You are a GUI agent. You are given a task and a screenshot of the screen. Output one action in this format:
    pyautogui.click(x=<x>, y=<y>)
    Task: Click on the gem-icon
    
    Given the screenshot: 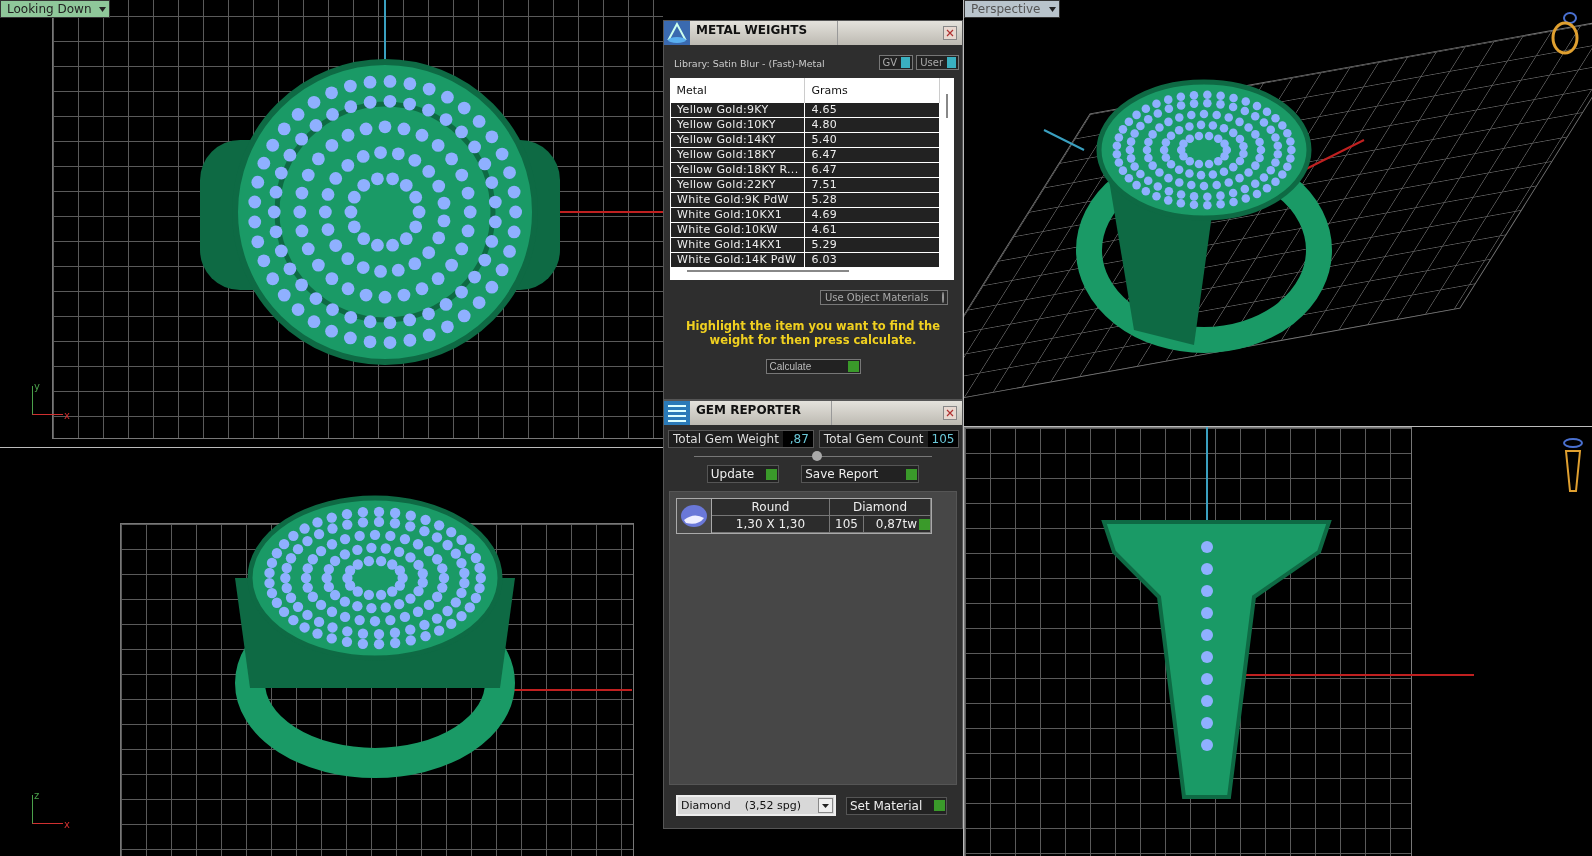 What is the action you would take?
    pyautogui.click(x=694, y=516)
    